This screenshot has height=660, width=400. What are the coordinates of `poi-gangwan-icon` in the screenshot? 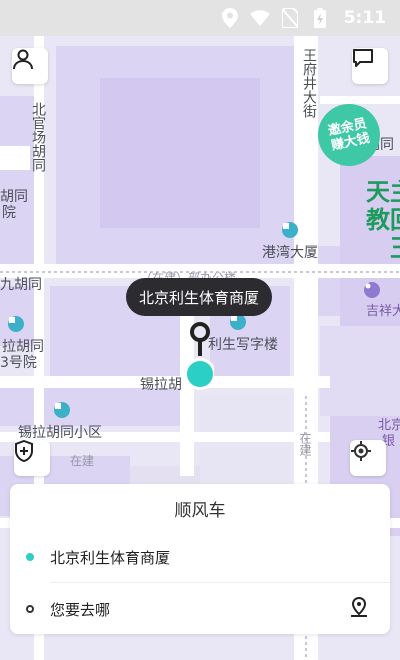 It's located at (290, 230).